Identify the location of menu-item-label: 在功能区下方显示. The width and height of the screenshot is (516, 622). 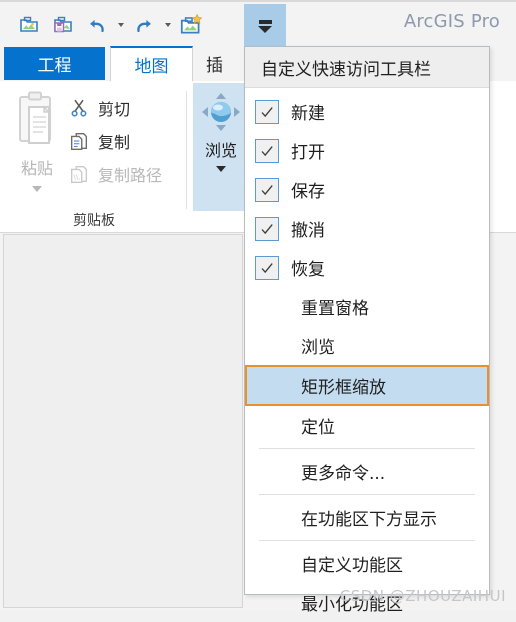
(369, 520).